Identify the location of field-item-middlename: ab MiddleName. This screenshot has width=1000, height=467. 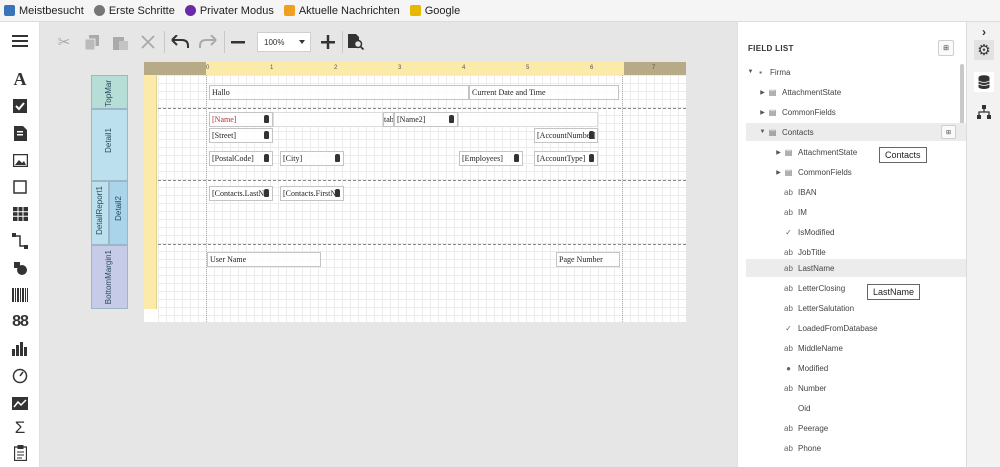
(856, 348).